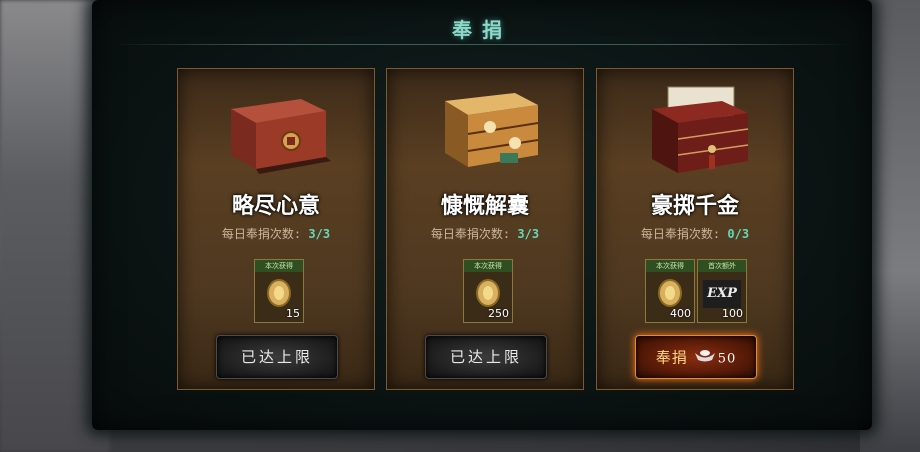 This screenshot has width=920, height=452. What do you see at coordinates (705, 357) in the screenshot?
I see `silver-ingot-icon` at bounding box center [705, 357].